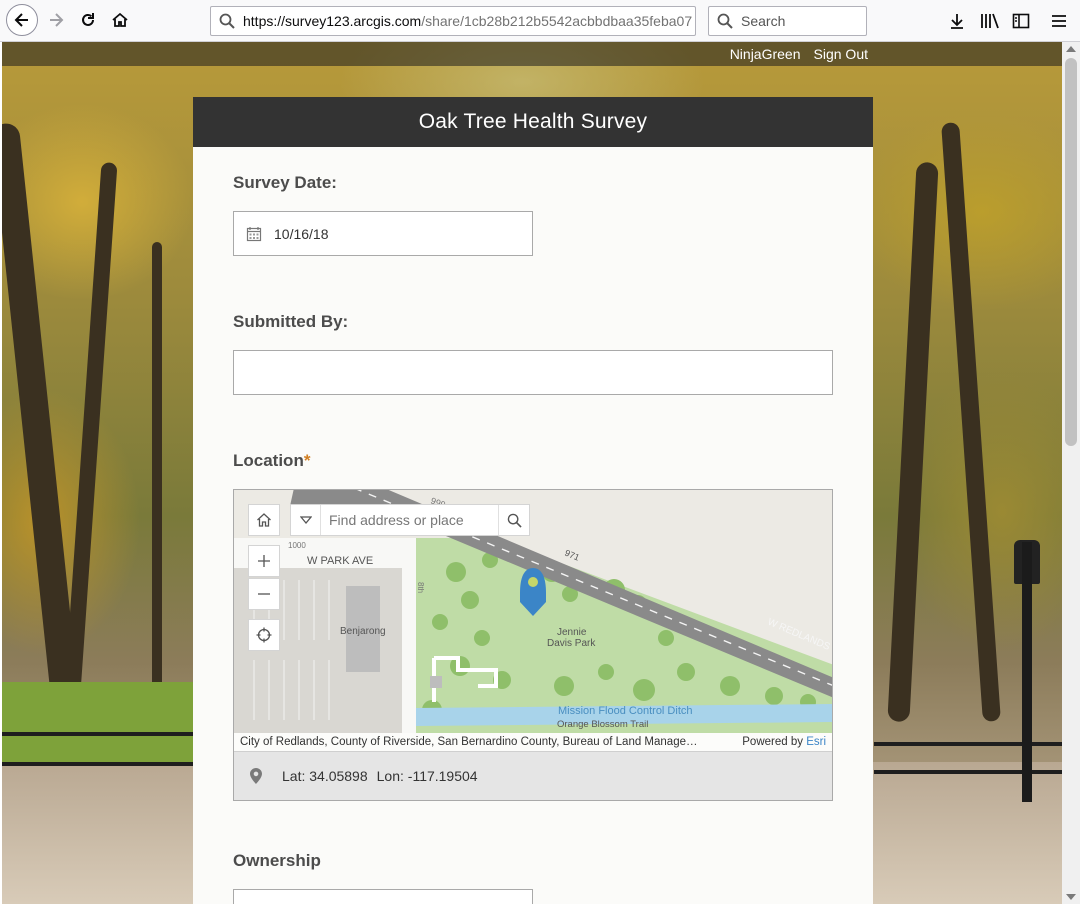  I want to click on map-pin-icon, so click(256, 776).